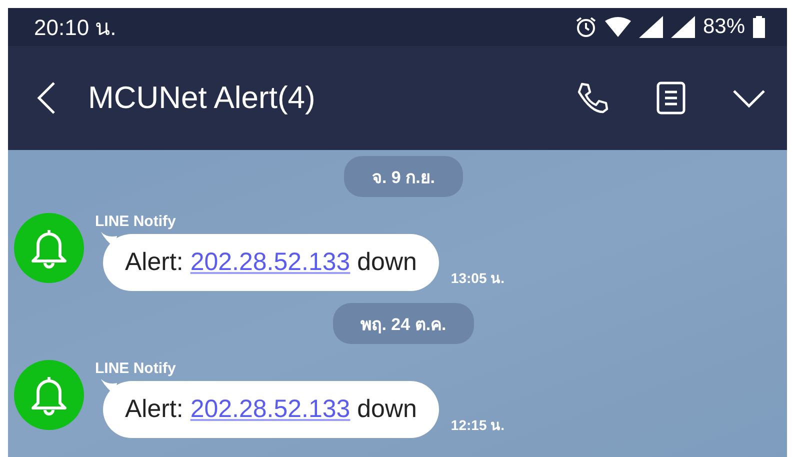  I want to click on chevron-down-icon, so click(749, 98).